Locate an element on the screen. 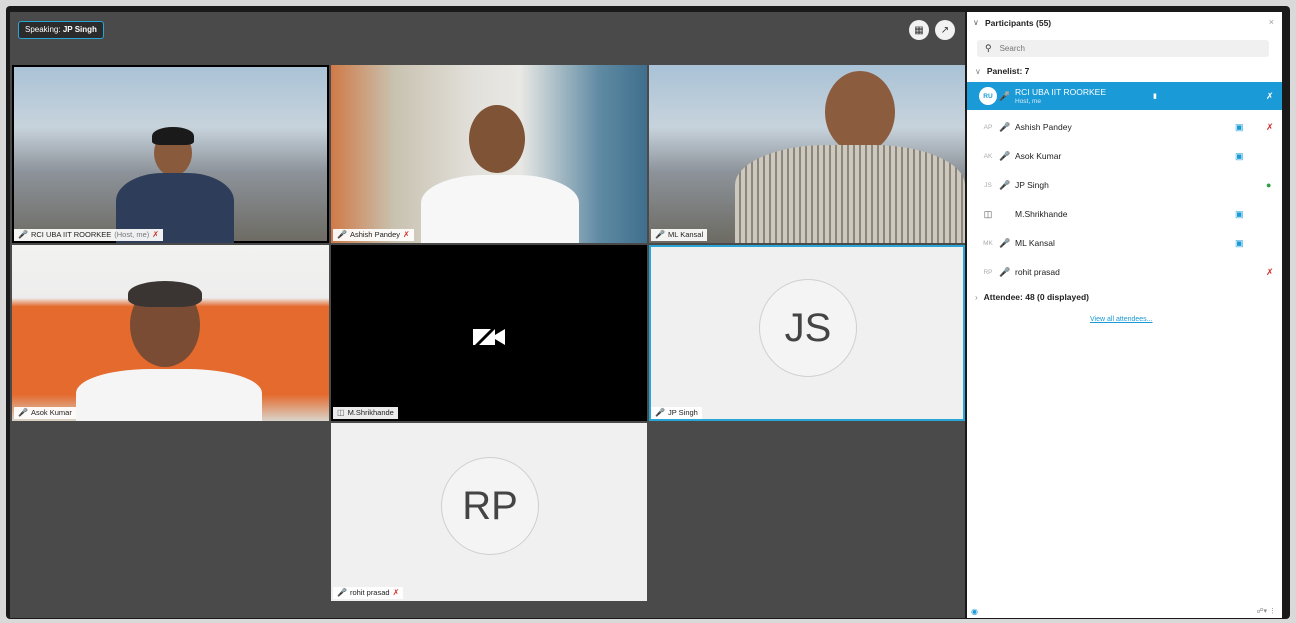 This screenshot has height=623, width=1296. participant-name: Ashish Pandey is located at coordinates (1043, 127).